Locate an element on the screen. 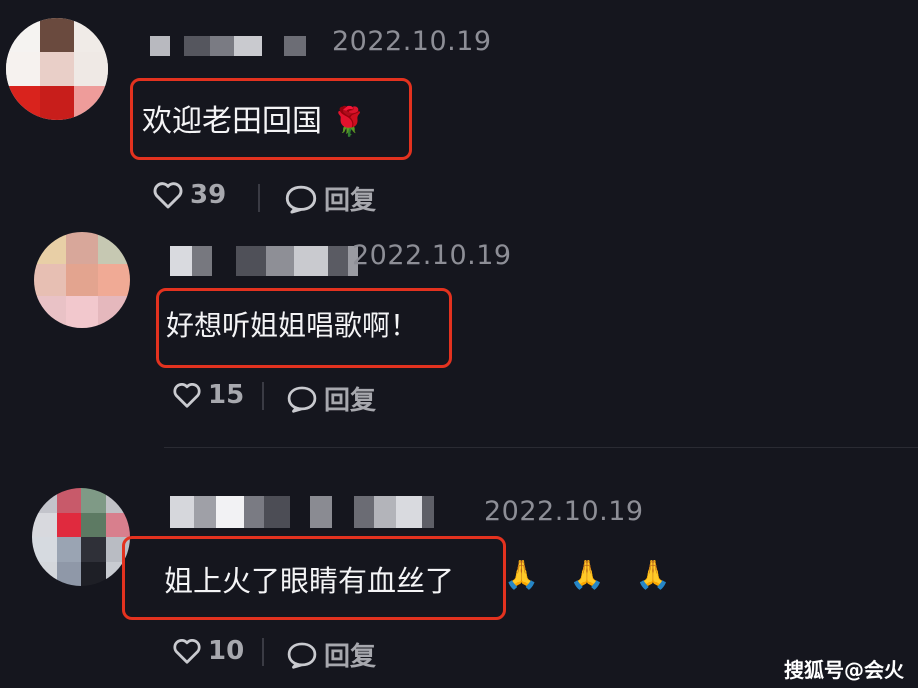 Image resolution: width=918 pixels, height=688 pixels. like-button: 15 is located at coordinates (208, 395).